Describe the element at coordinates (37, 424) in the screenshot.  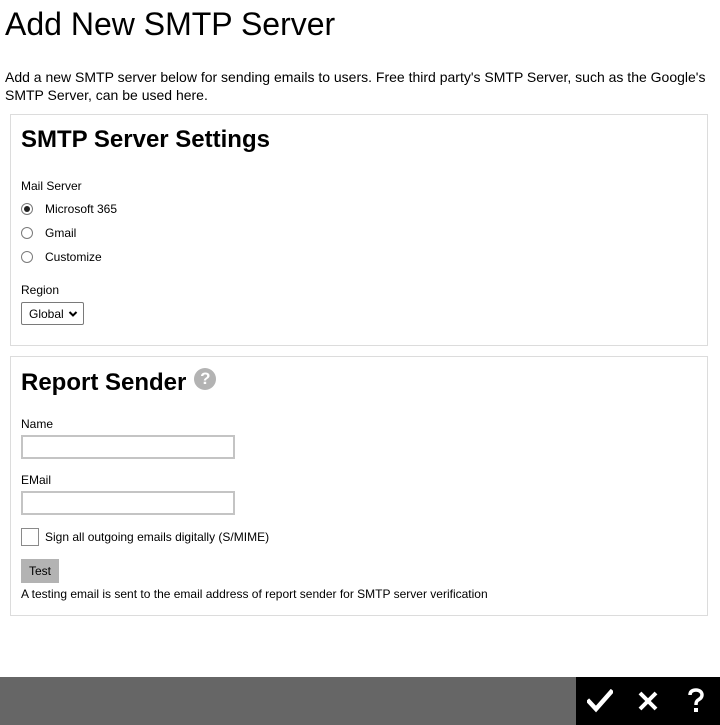
I see `sender-name-label: Name` at that location.